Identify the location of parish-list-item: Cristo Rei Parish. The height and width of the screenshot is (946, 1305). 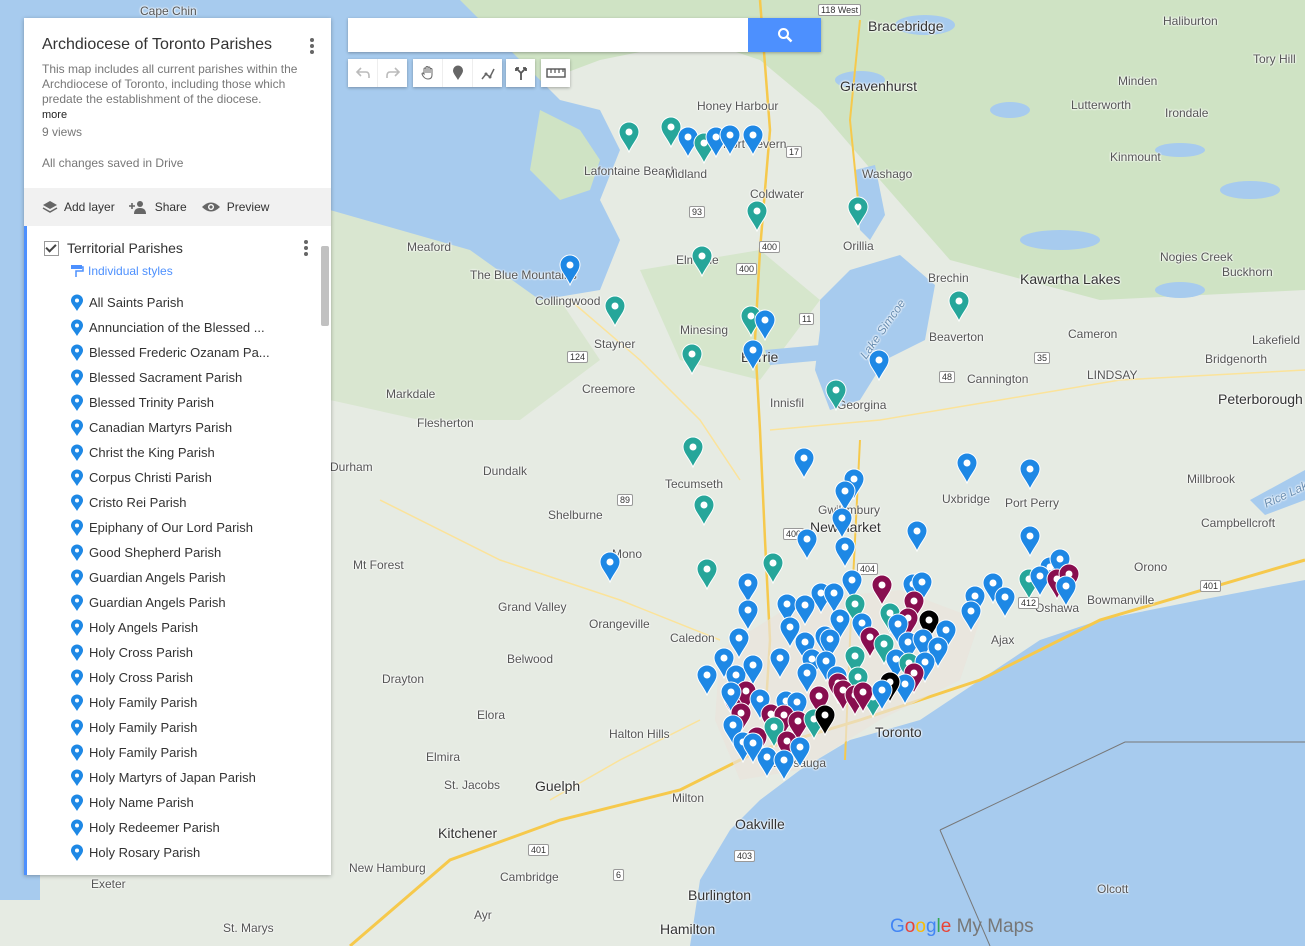
(179, 502).